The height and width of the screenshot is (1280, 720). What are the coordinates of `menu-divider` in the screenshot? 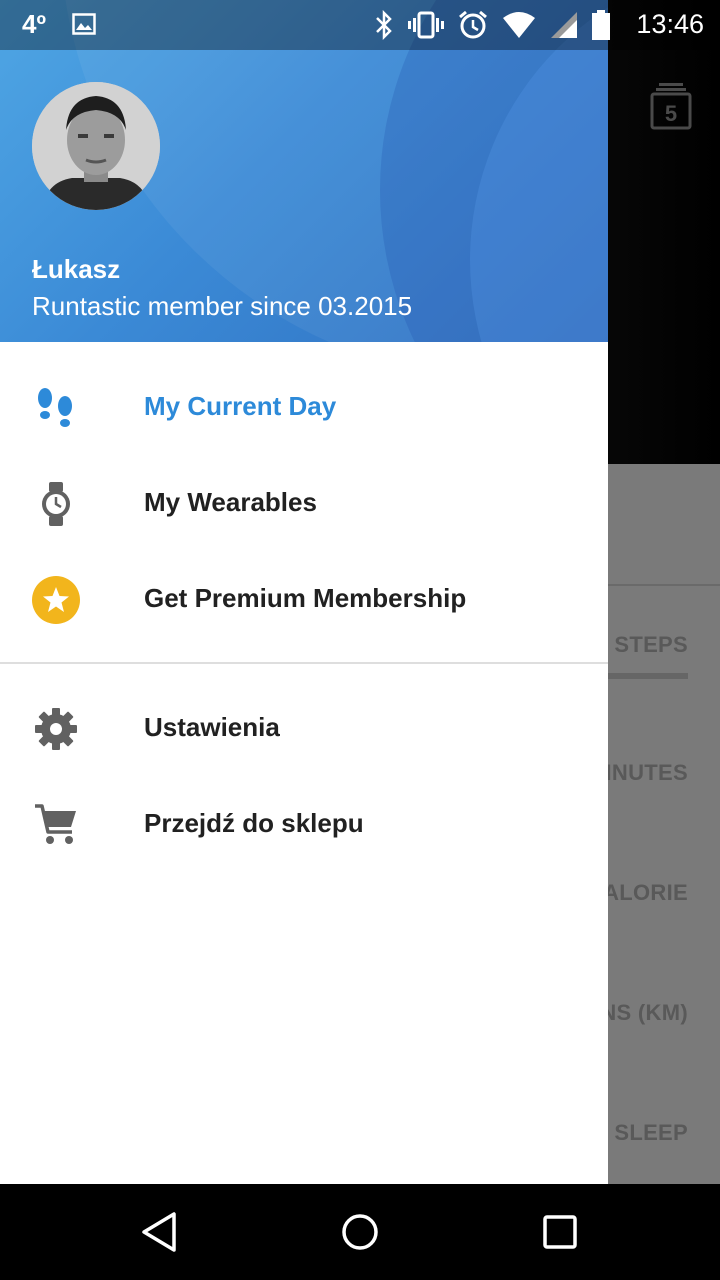 It's located at (304, 663).